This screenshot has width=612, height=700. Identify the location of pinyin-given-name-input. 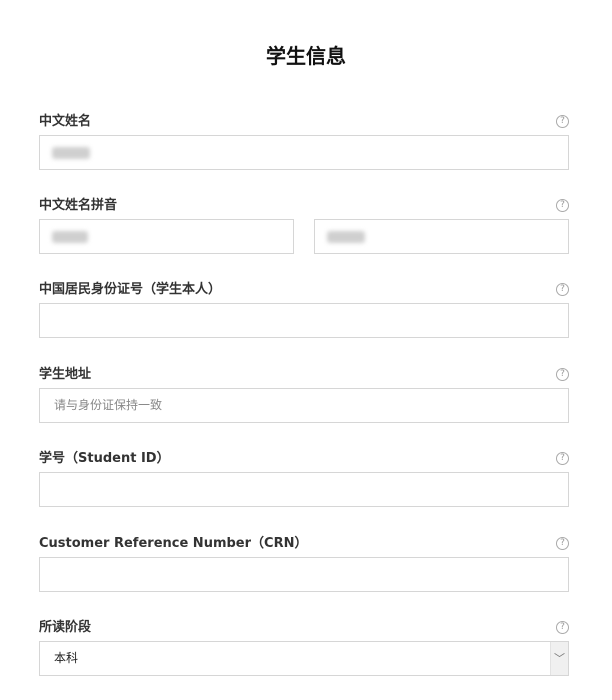
(441, 236).